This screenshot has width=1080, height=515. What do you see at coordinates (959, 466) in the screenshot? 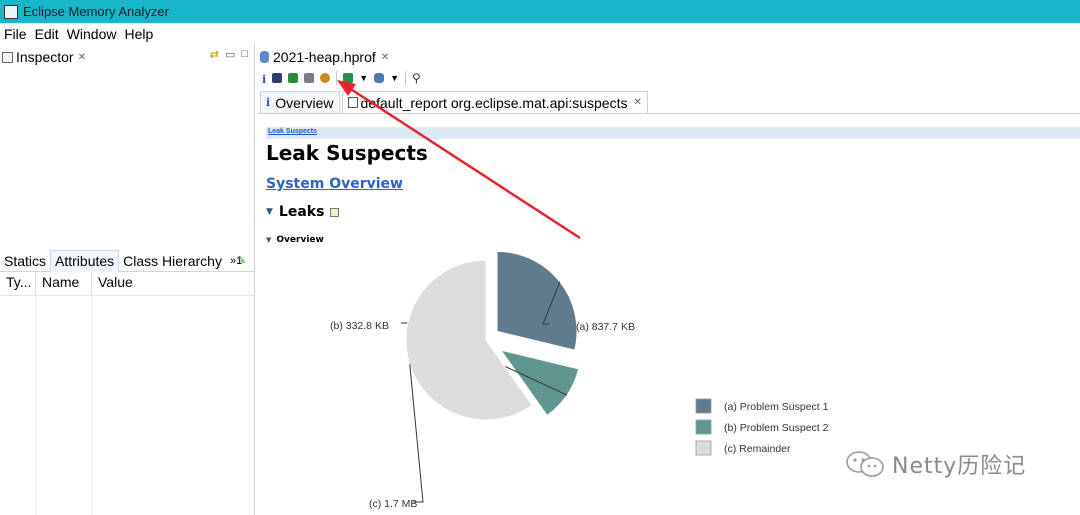
I see `watermark-text: Netty历险记` at bounding box center [959, 466].